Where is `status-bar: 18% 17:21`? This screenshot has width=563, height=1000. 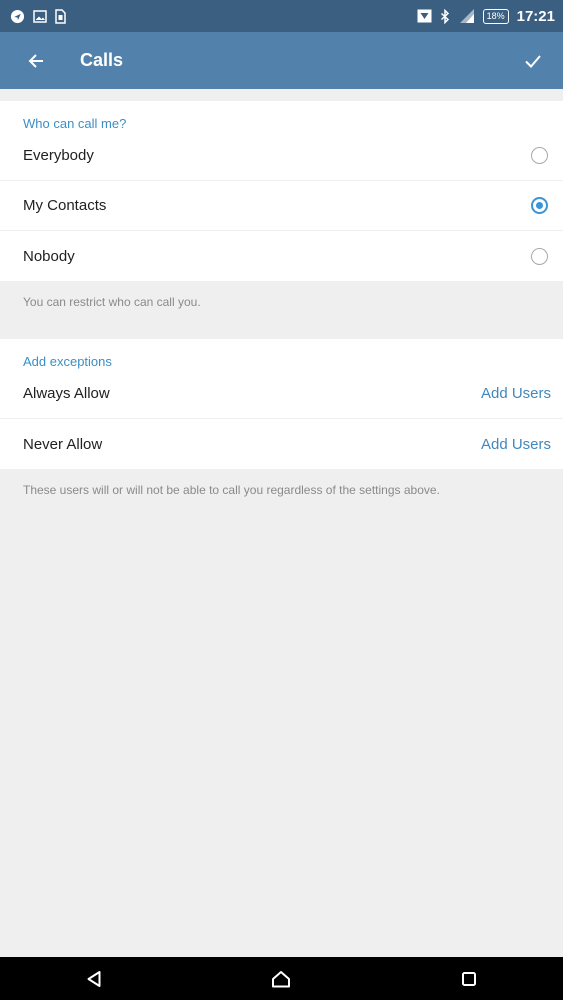
status-bar: 18% 17:21 is located at coordinates (281, 16).